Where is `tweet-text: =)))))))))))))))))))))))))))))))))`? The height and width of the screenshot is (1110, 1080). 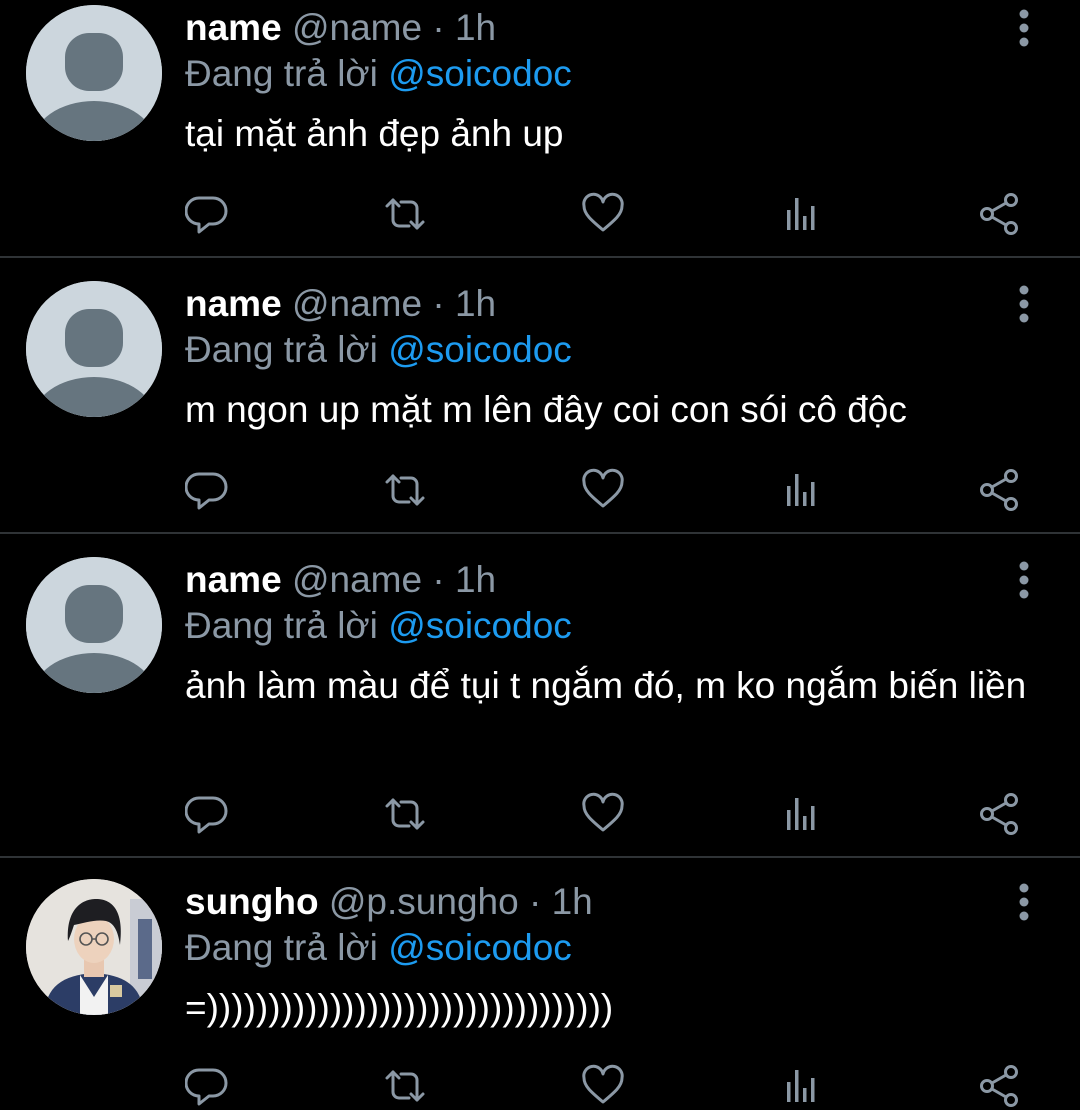
tweet-text: =))))))))))))))))))))))))))))))))) is located at coordinates (399, 1007).